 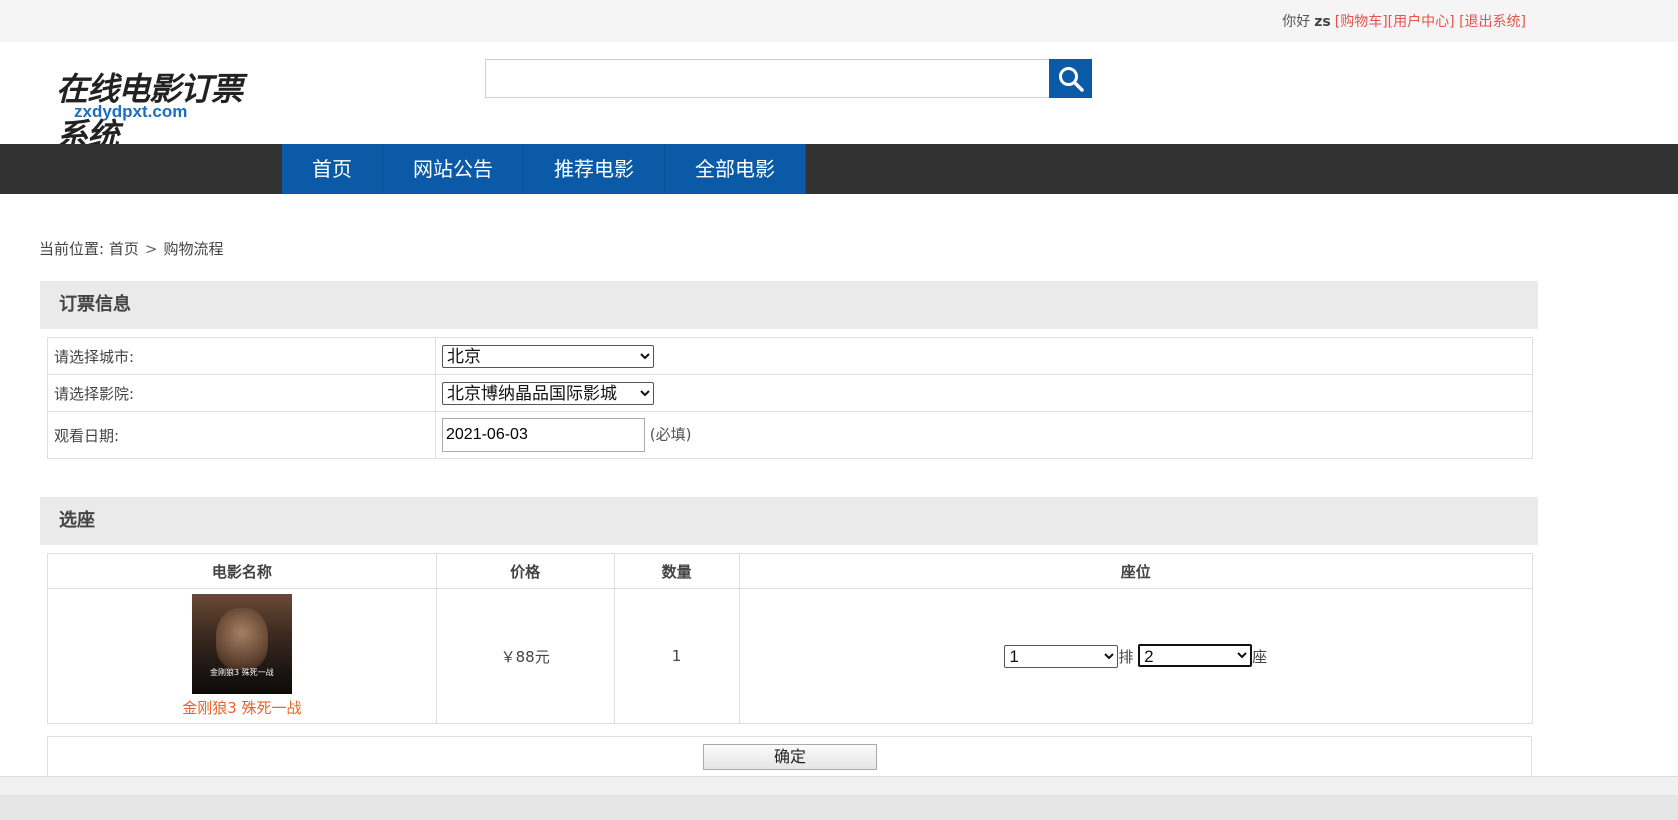 I want to click on price-cell: ￥88元, so click(x=525, y=656).